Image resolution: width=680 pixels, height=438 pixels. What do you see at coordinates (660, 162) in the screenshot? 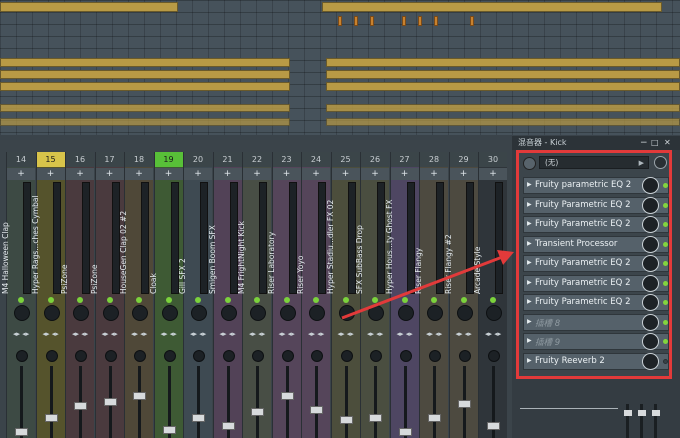
I see `clock-icon` at bounding box center [660, 162].